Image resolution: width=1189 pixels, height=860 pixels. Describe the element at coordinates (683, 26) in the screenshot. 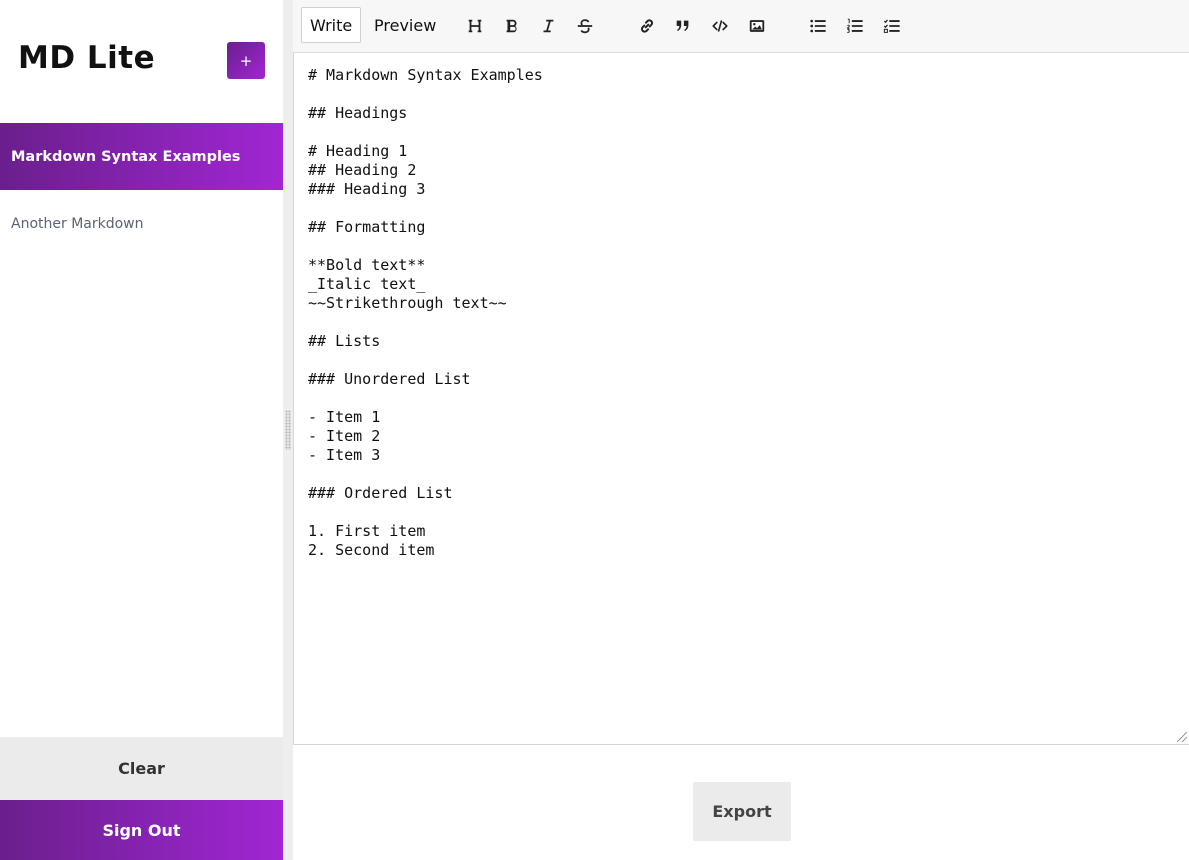

I see `quote-icon` at that location.